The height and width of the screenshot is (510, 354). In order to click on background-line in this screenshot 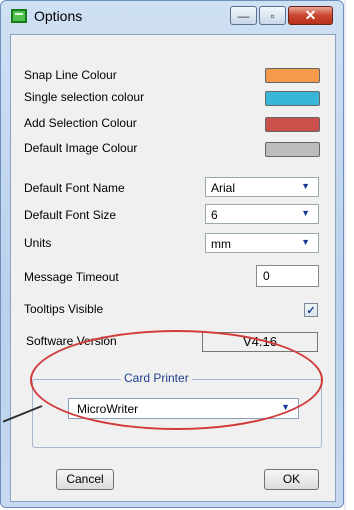, I will do `click(345, 255)`.